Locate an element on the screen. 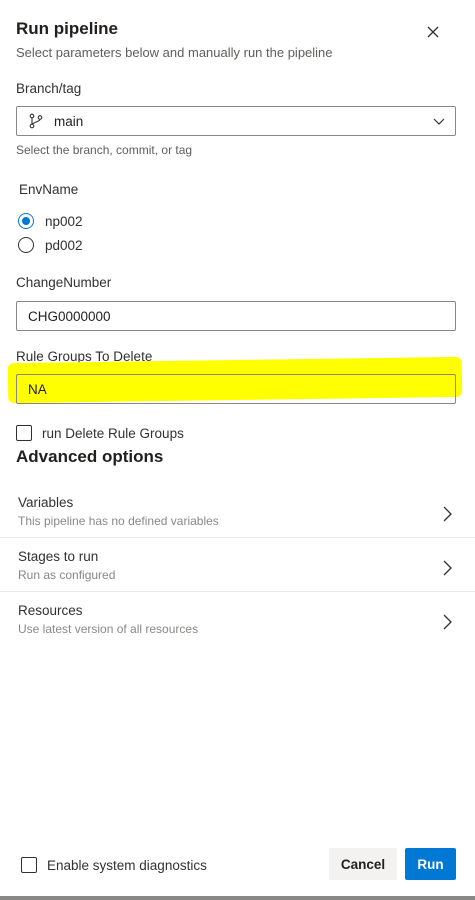 This screenshot has width=475, height=900. branch-helper-text: Select the branch, commit, or tag is located at coordinates (104, 150).